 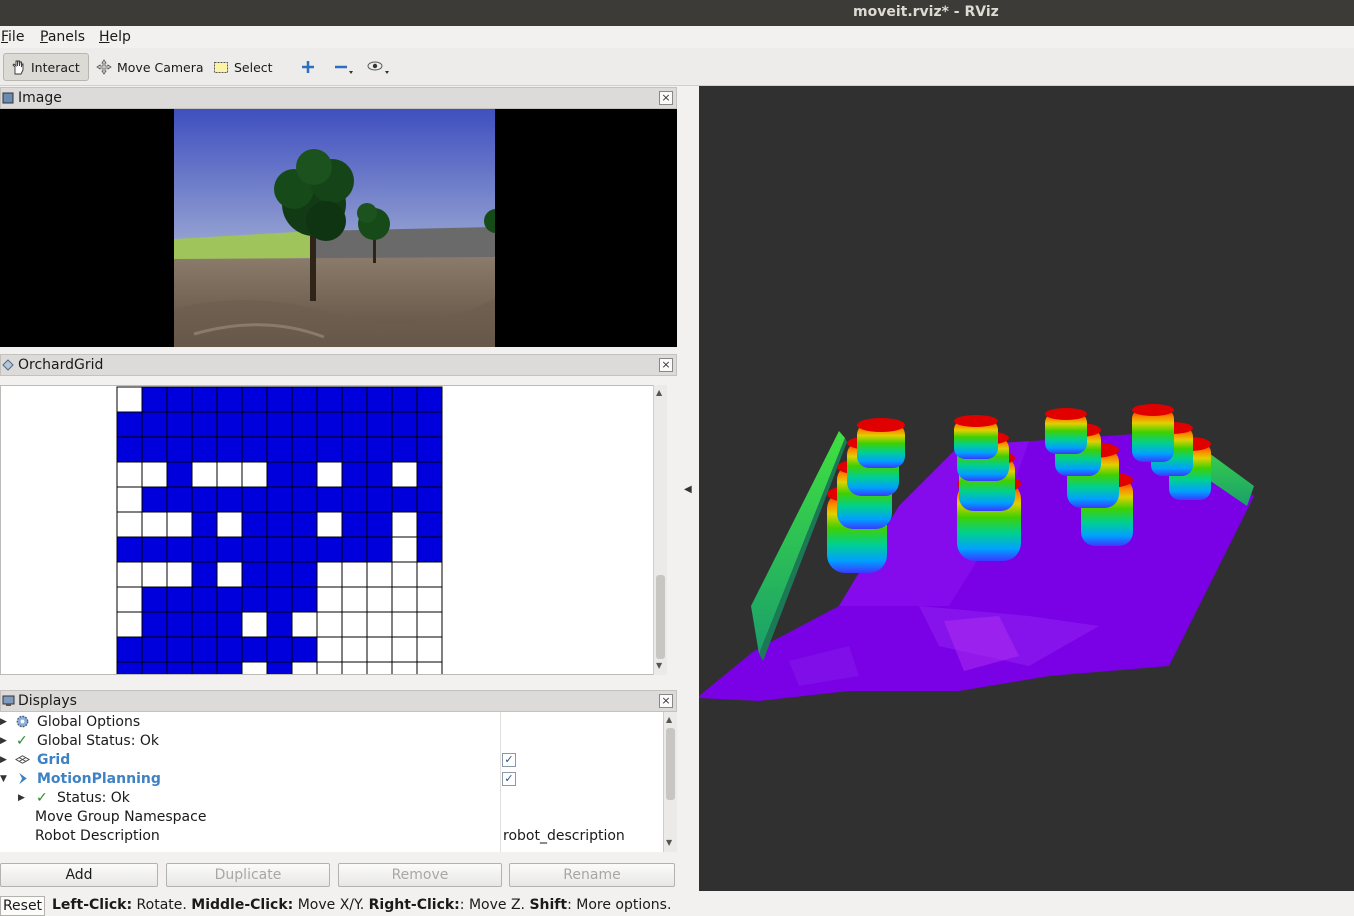 I want to click on add-tool-button, so click(x=308, y=67).